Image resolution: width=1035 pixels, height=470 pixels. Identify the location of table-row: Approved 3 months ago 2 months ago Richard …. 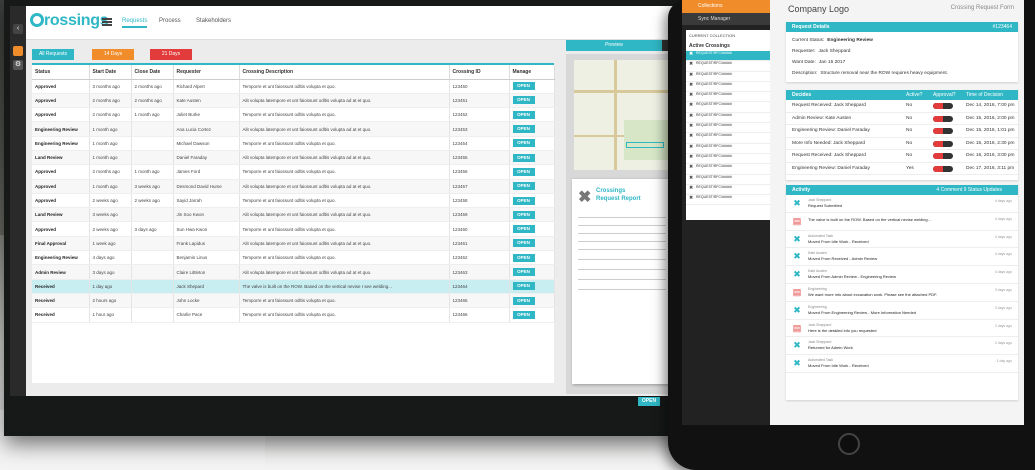
(293, 86).